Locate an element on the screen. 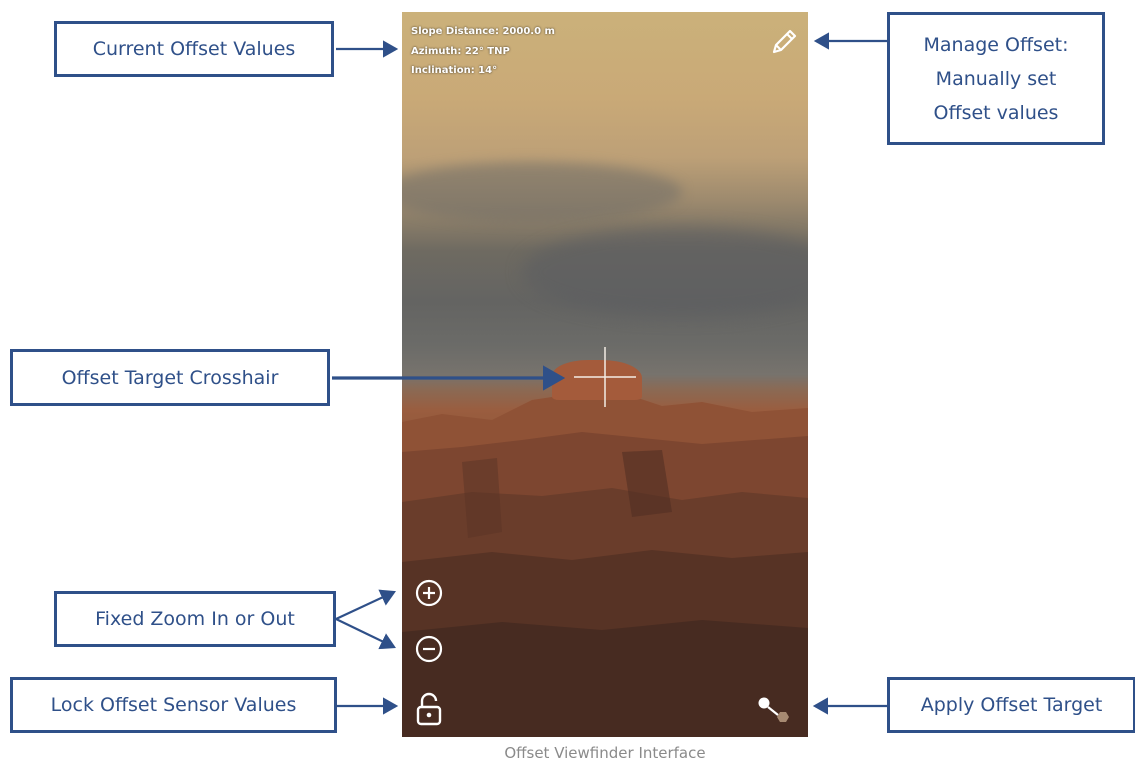 This screenshot has width=1135, height=772. zoom-out-icon is located at coordinates (429, 649).